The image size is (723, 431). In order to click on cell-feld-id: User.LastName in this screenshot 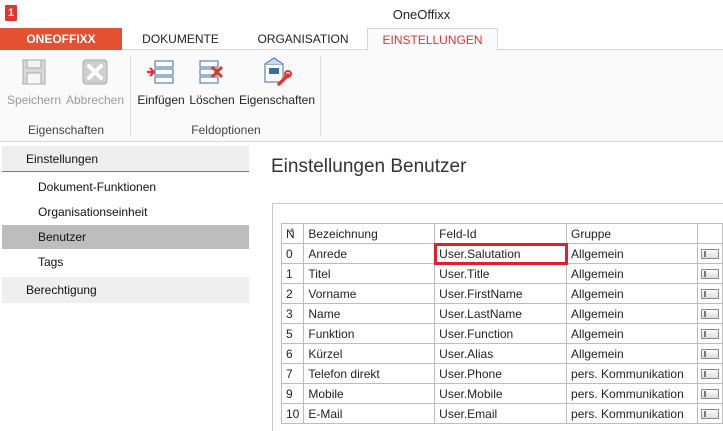, I will do `click(501, 313)`.